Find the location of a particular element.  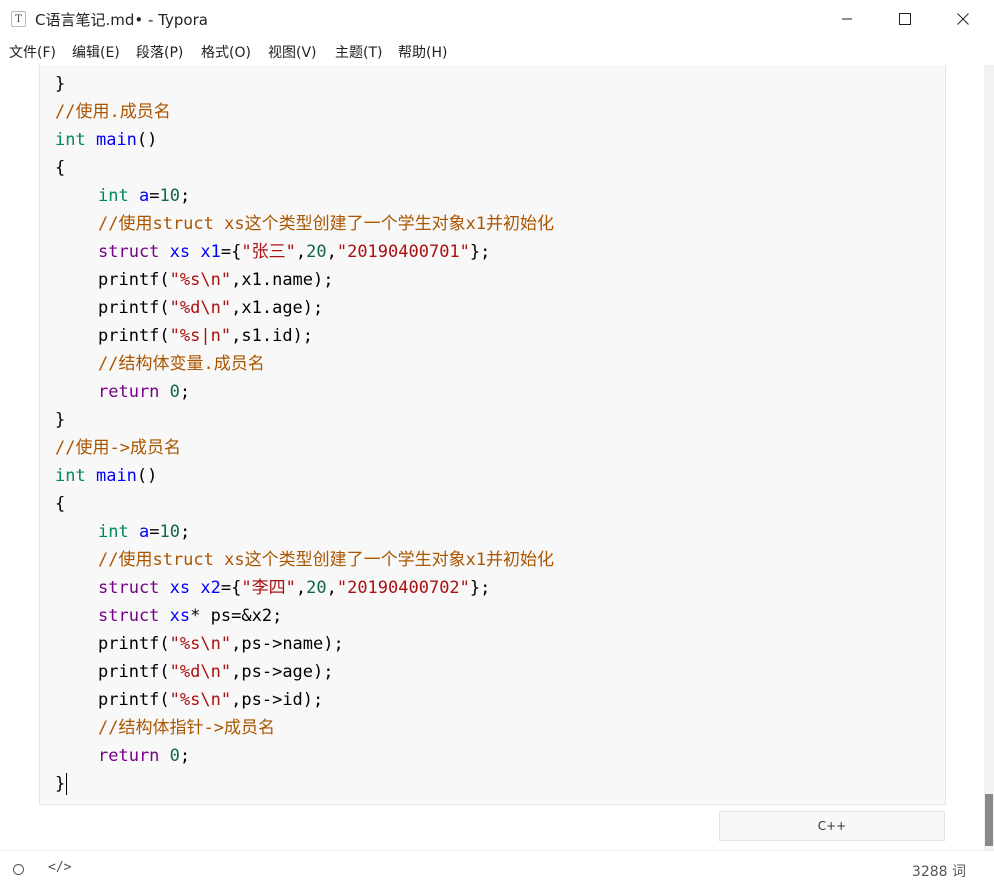

title-bar: T C语言笔记.md• - Typora is located at coordinates (497, 19).